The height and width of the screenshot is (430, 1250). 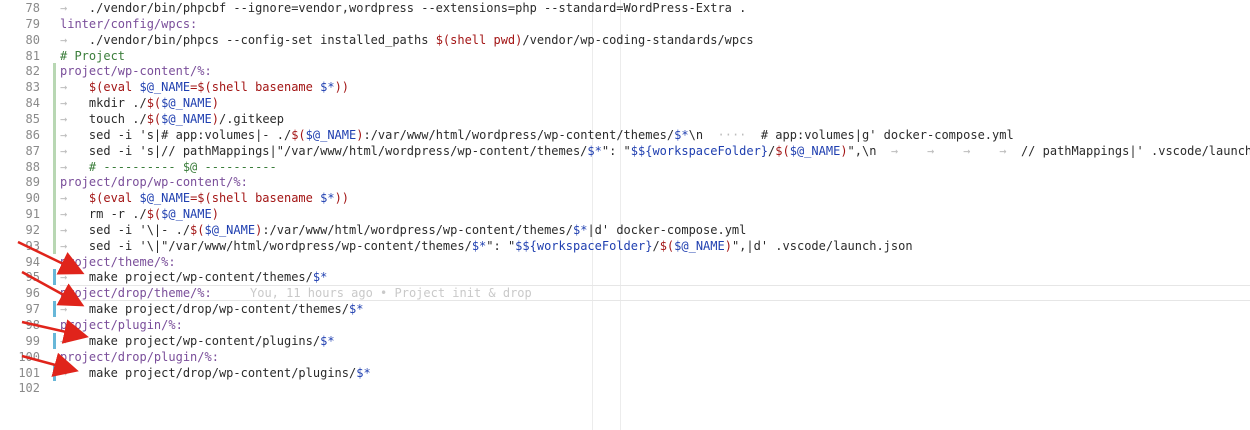 I want to click on code-token: |d' docker-compose.yml, so click(x=667, y=229).